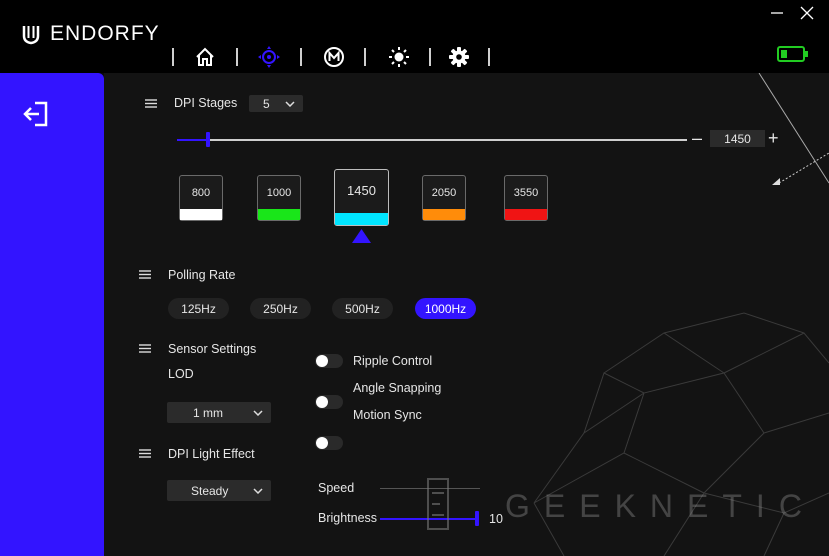 The height and width of the screenshot is (556, 829). What do you see at coordinates (362, 308) in the screenshot?
I see `polling-option-500hz: 500Hz` at bounding box center [362, 308].